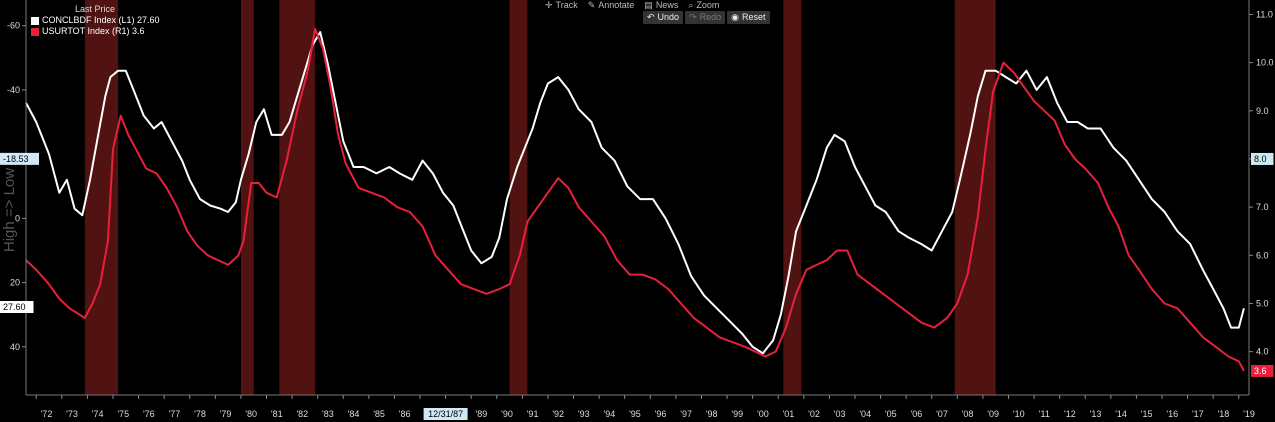  I want to click on x-tick-label: '80, so click(251, 414).